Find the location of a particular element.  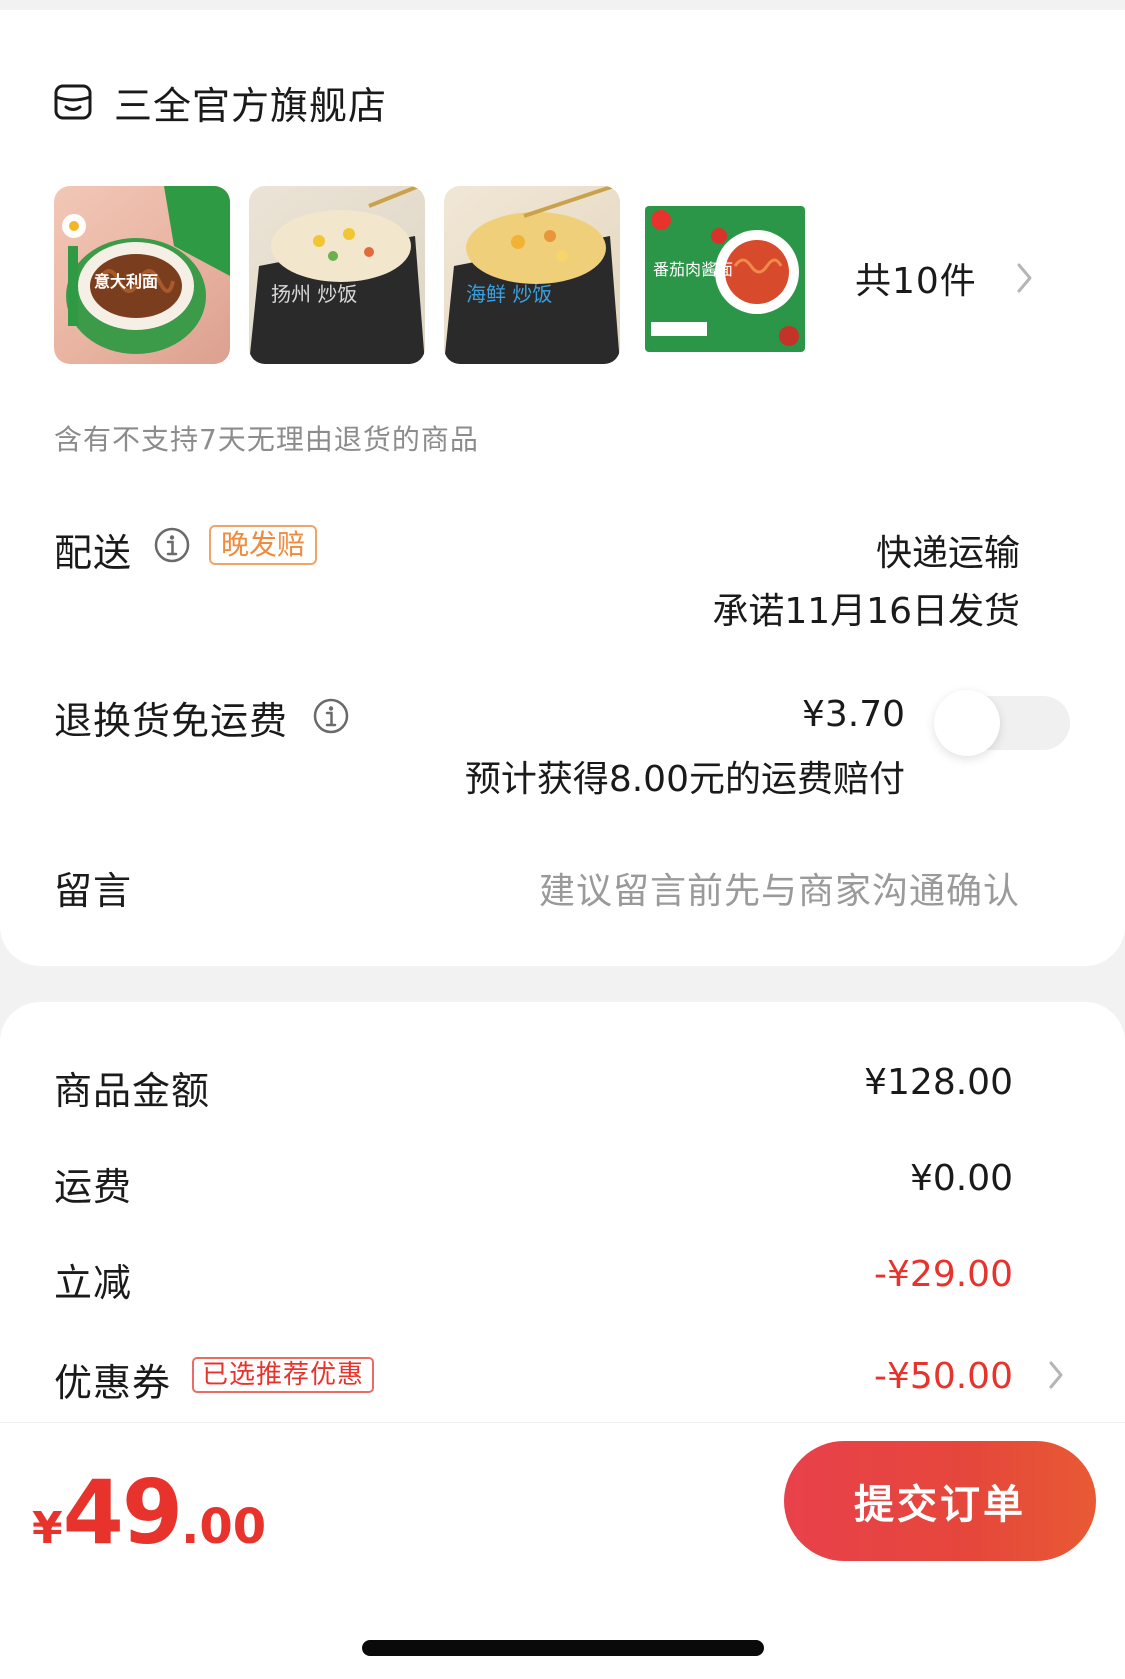

coupon-recommended-tag: 已选推荐优惠 is located at coordinates (283, 1375).